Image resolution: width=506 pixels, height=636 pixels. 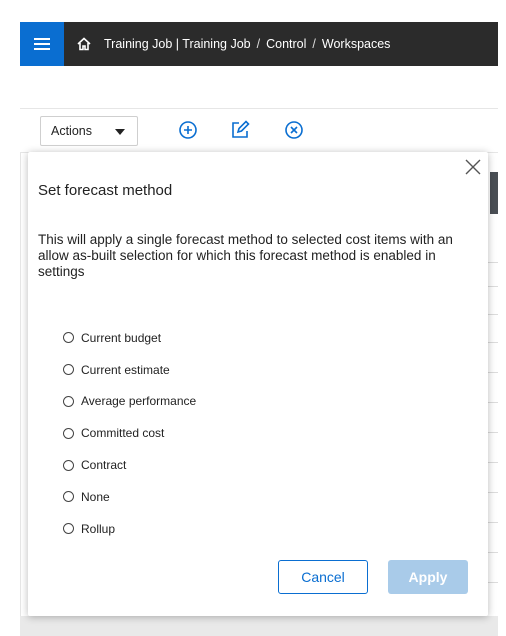 What do you see at coordinates (71, 131) in the screenshot?
I see `actions-label: Actions` at bounding box center [71, 131].